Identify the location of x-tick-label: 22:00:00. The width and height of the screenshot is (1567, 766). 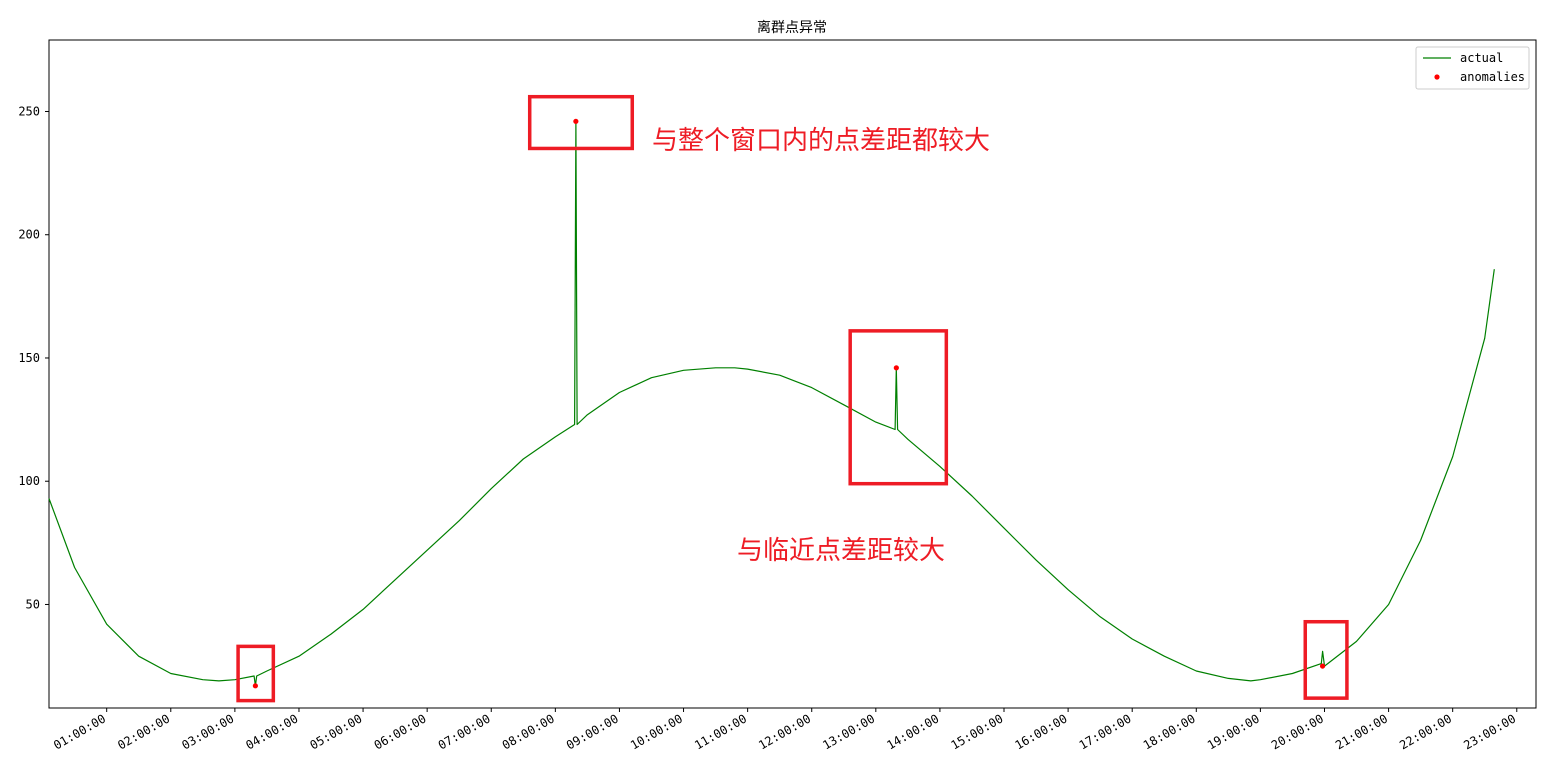
(1425, 731).